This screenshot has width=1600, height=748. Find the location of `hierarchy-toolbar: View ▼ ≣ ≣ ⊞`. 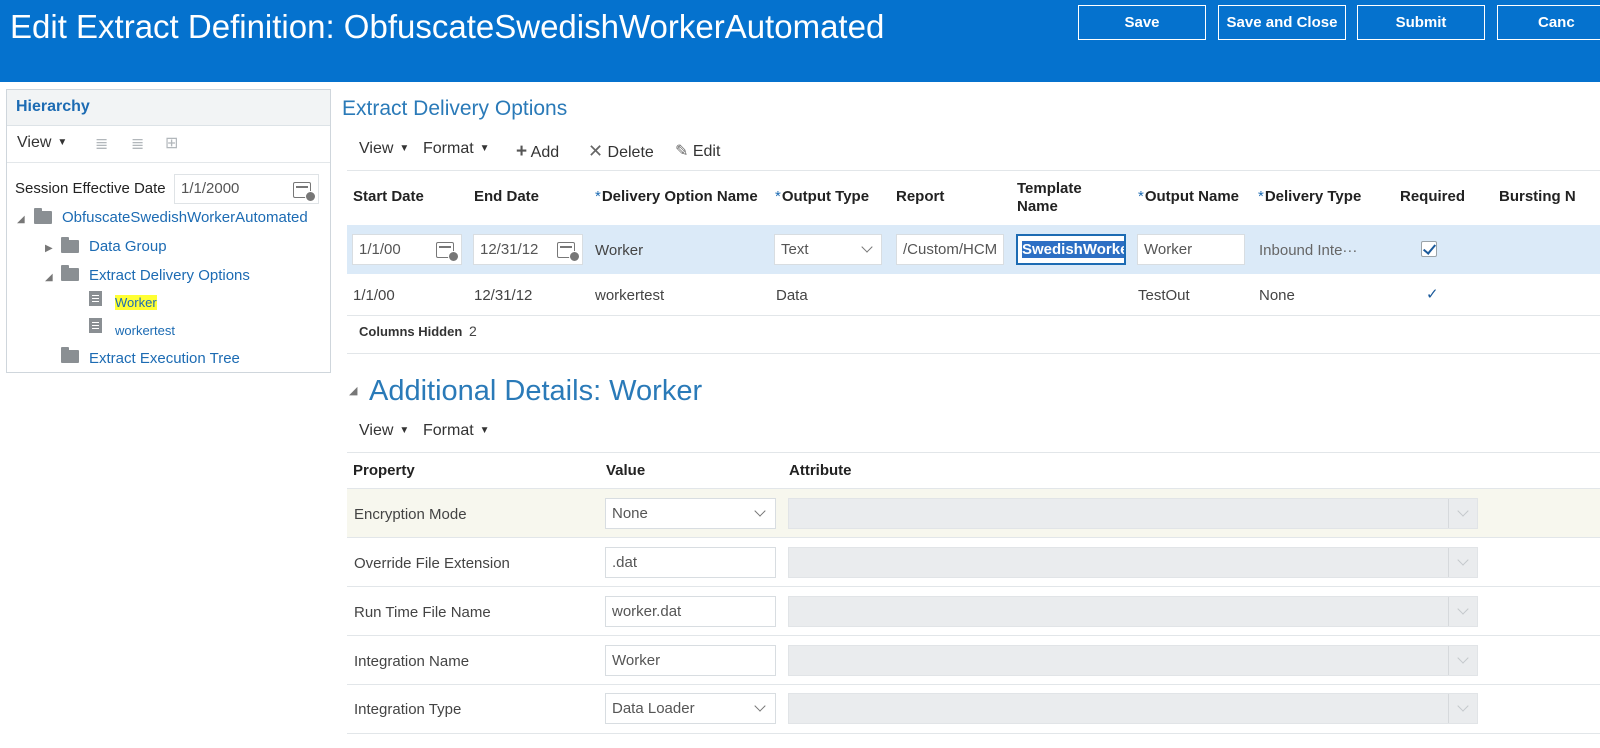

hierarchy-toolbar: View ▼ ≣ ≣ ⊞ is located at coordinates (168, 144).